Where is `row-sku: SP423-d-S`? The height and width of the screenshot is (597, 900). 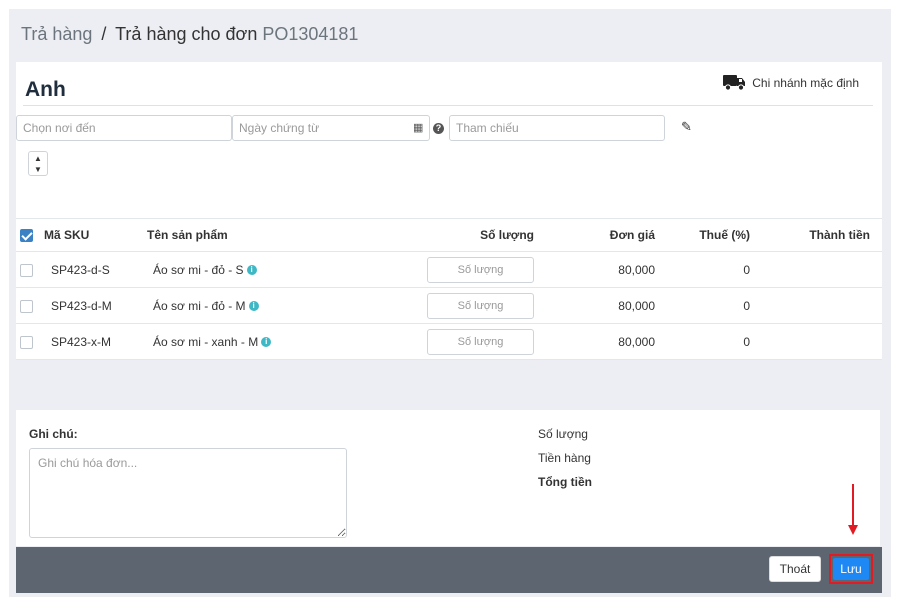 row-sku: SP423-d-S is located at coordinates (95, 269).